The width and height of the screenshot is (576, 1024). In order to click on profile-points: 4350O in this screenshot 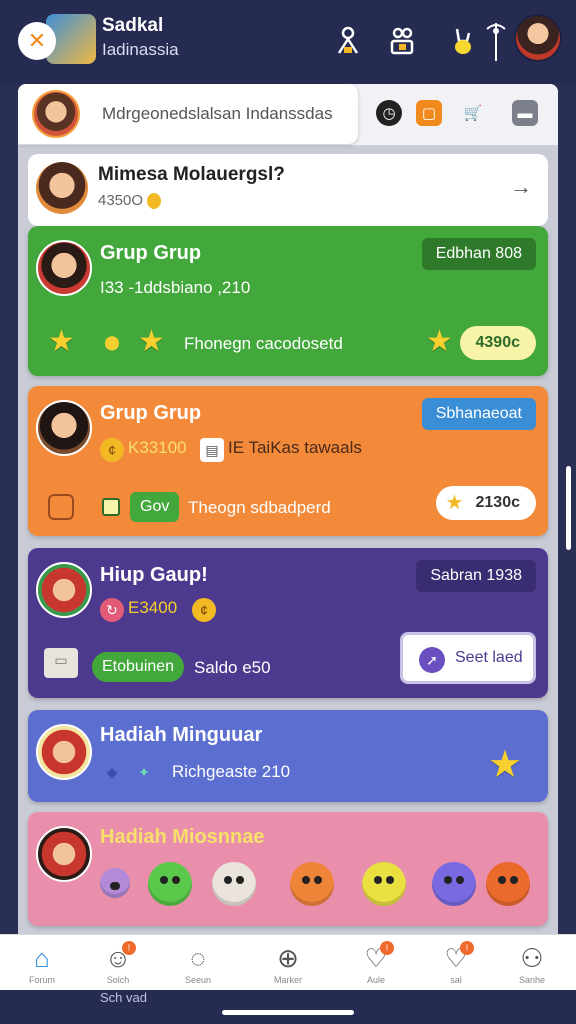, I will do `click(130, 201)`.